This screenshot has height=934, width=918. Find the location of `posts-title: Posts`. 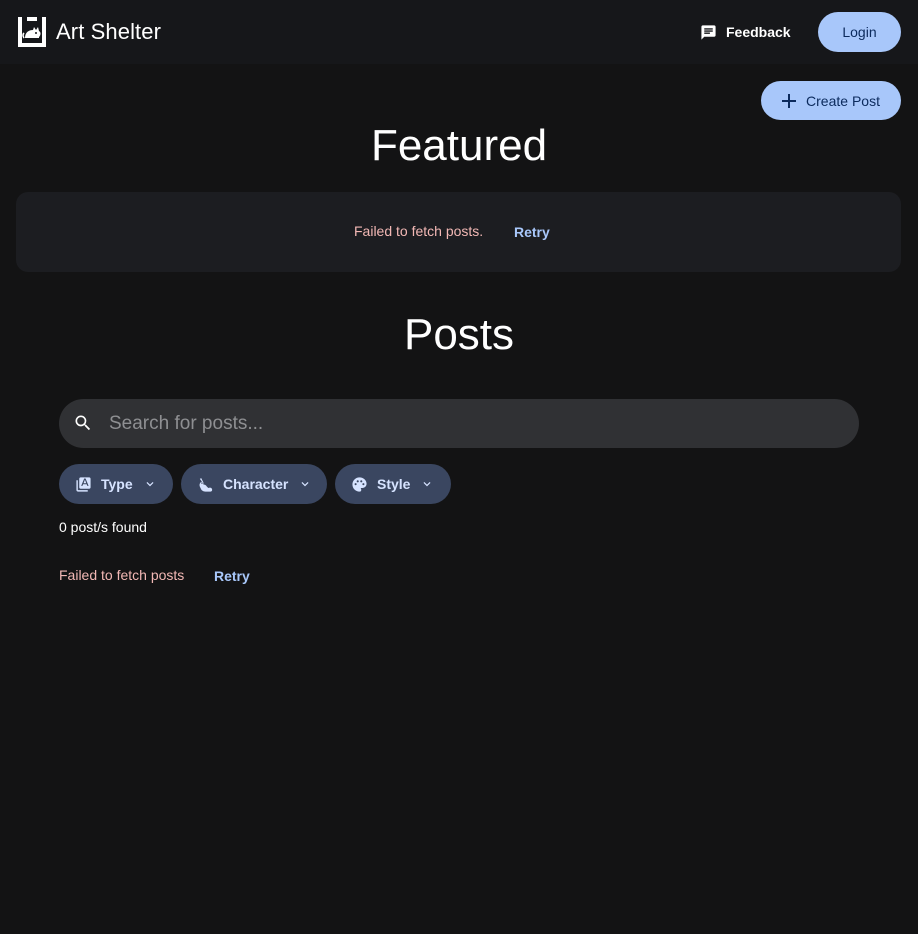

posts-title: Posts is located at coordinates (459, 334).